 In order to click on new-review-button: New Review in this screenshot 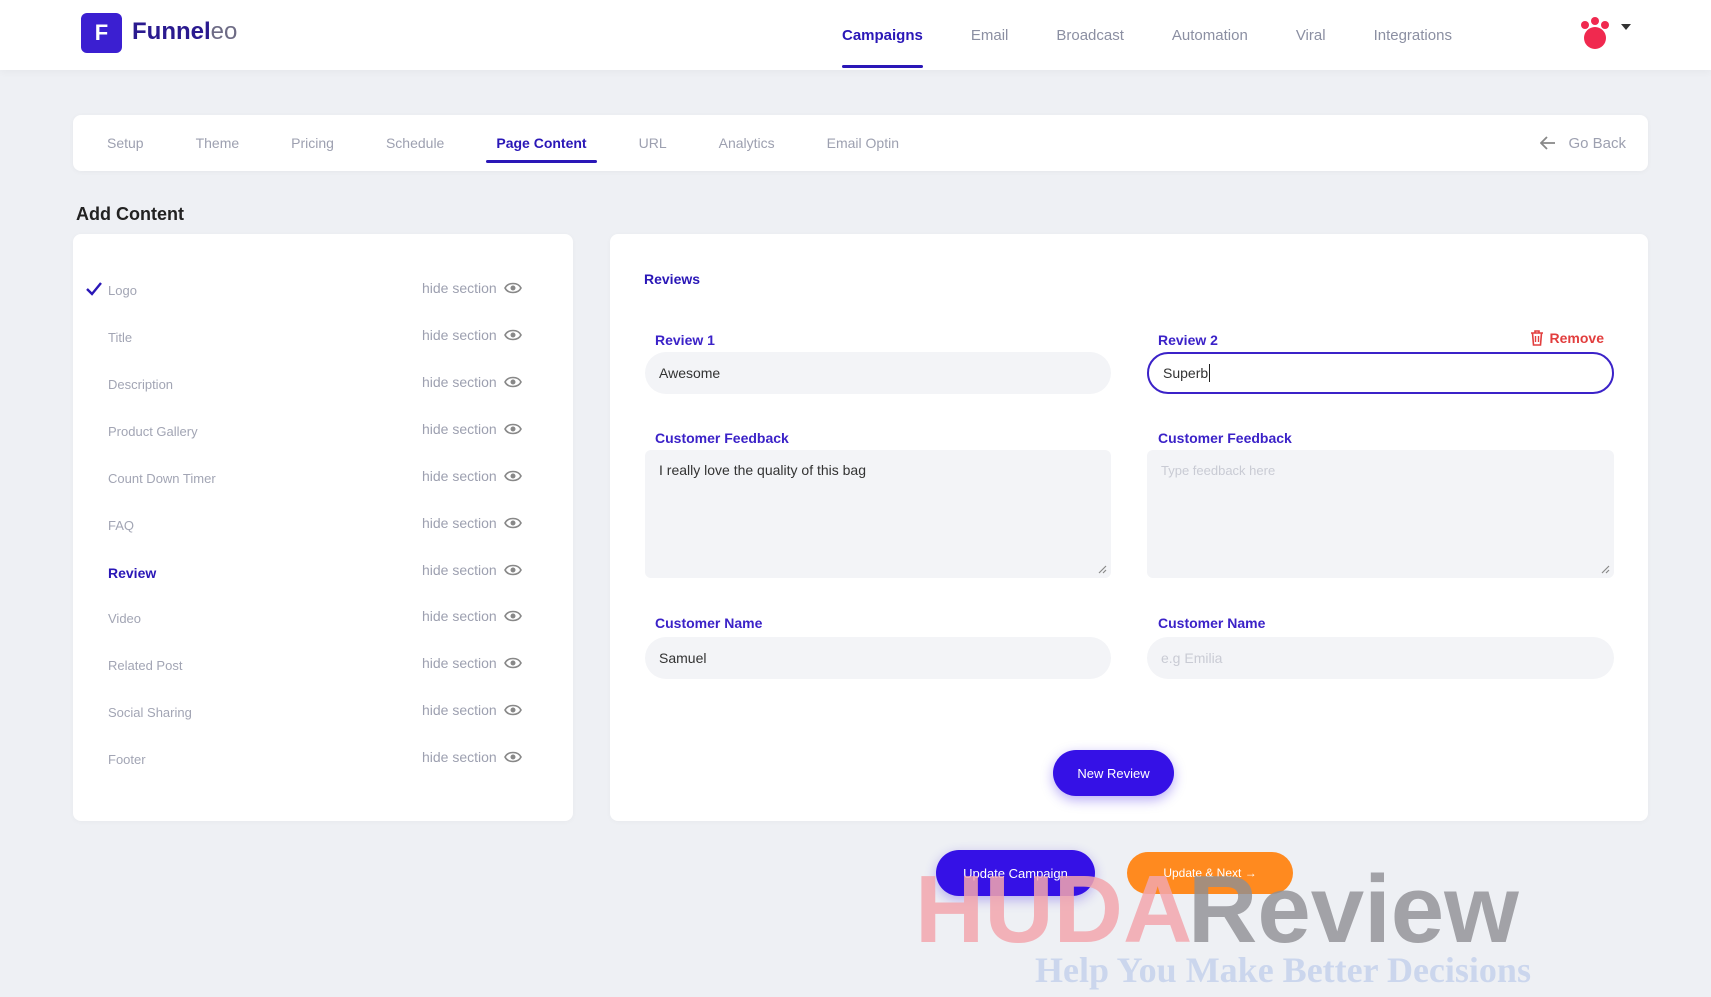, I will do `click(1113, 773)`.